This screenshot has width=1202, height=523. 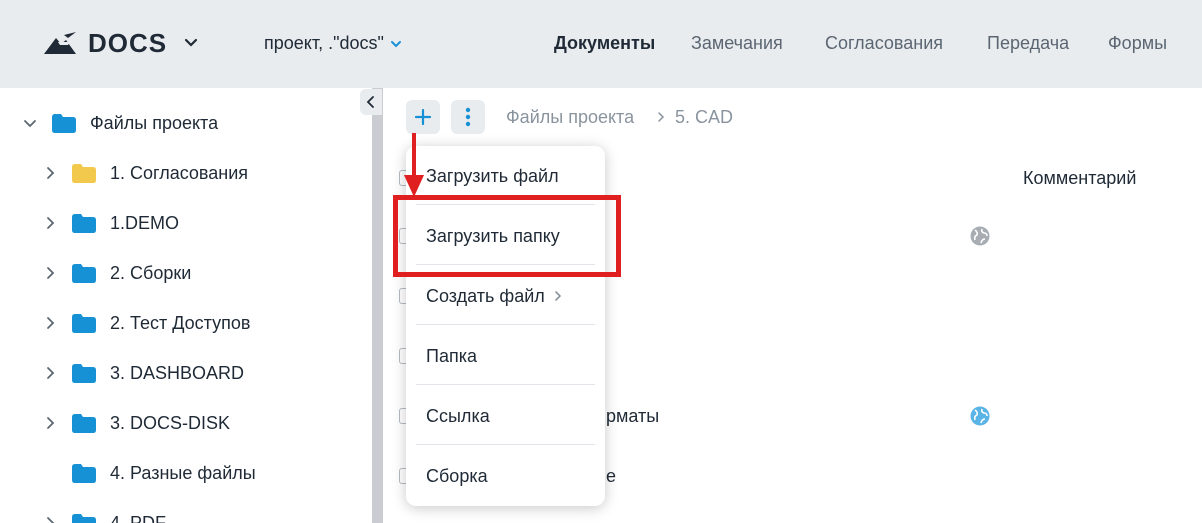 What do you see at coordinates (183, 472) in the screenshot?
I see `tree-item-label: 4. Разные файлы` at bounding box center [183, 472].